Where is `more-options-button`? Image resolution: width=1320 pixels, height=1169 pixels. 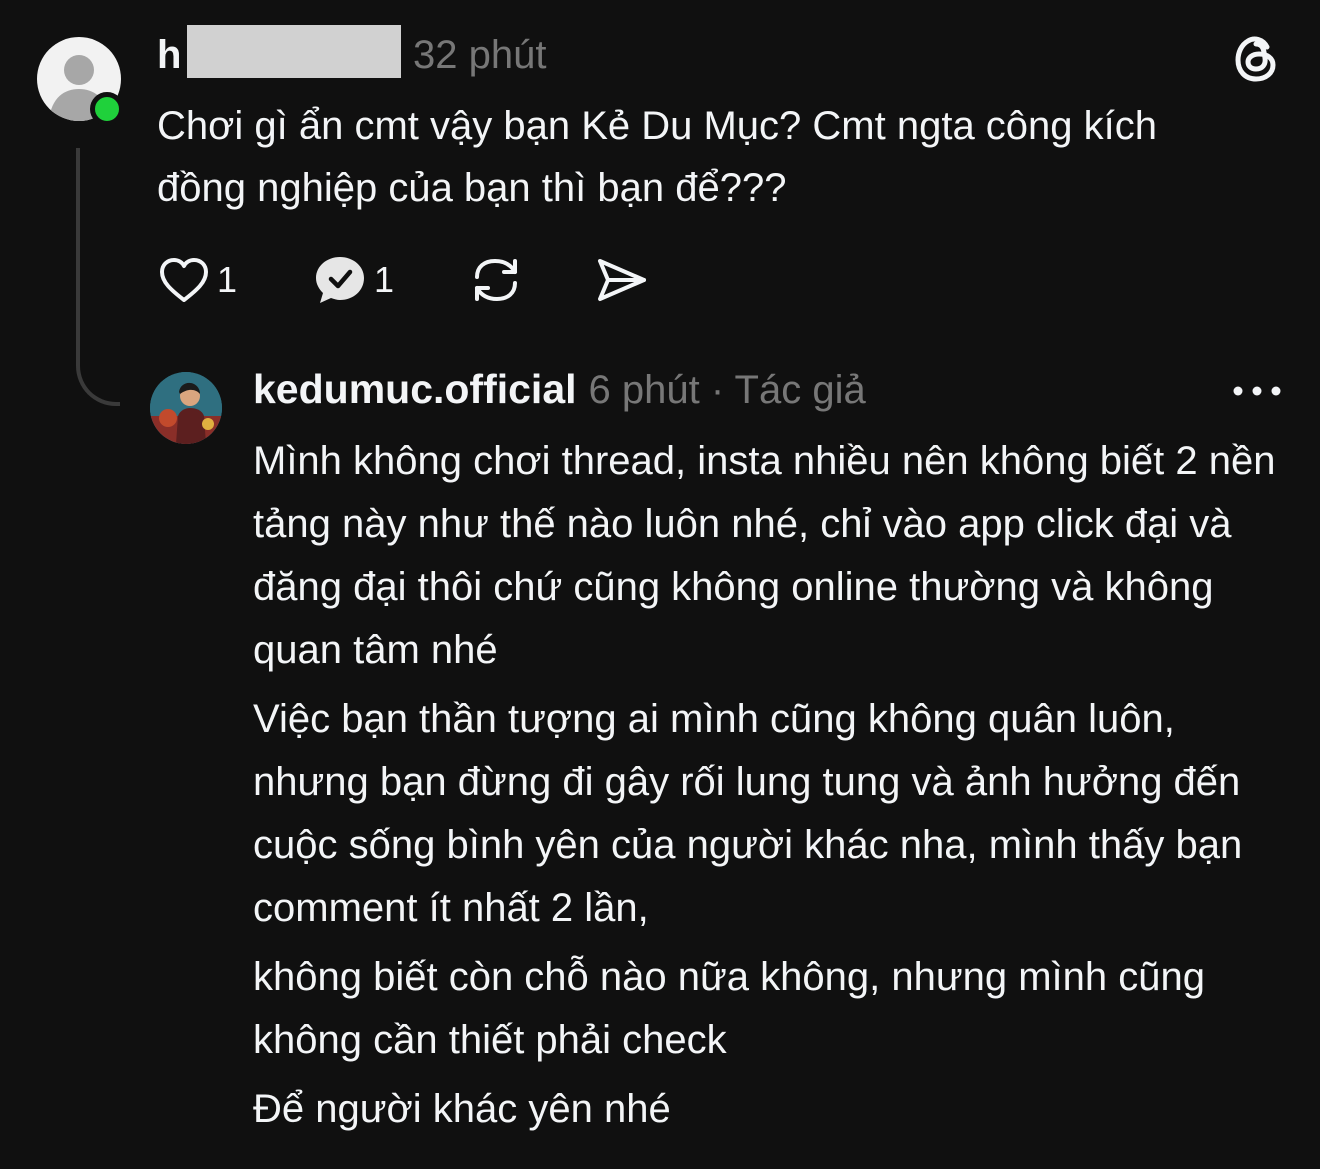 more-options-button is located at coordinates (1257, 391).